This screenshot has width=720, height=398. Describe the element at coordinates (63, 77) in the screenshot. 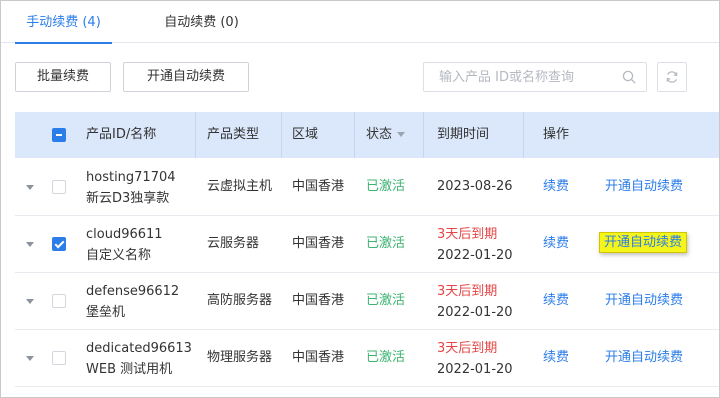

I see `batch-renew-button: 批量续费` at that location.